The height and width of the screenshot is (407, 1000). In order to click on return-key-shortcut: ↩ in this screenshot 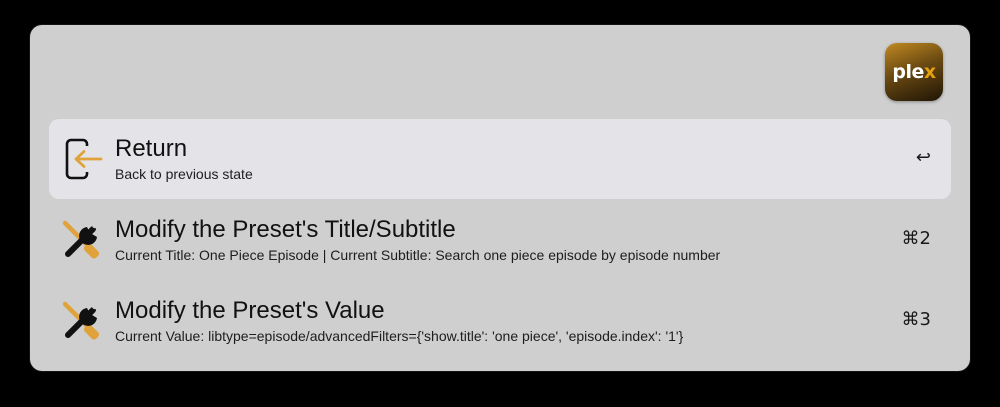, I will do `click(923, 157)`.